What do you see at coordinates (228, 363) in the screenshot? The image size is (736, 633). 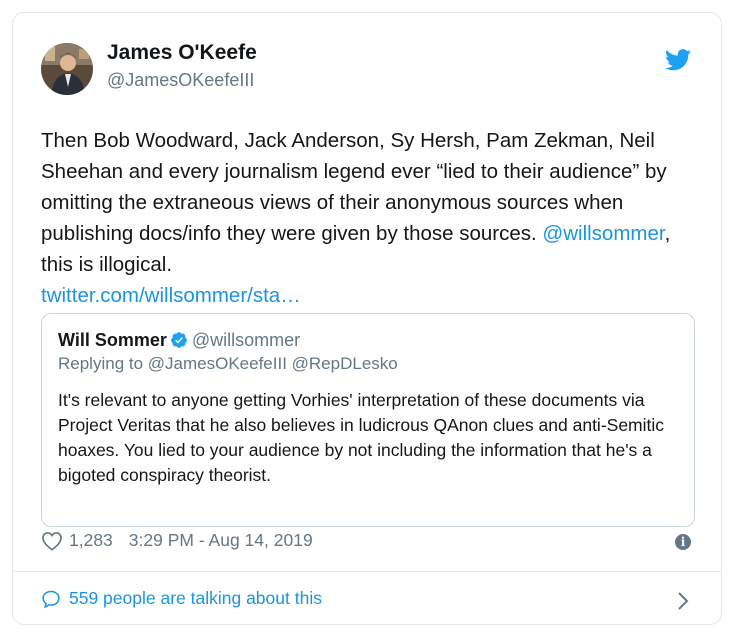 I see `replying-to-line: Replying to @JamesOKeefeIII @RepDLesko` at bounding box center [228, 363].